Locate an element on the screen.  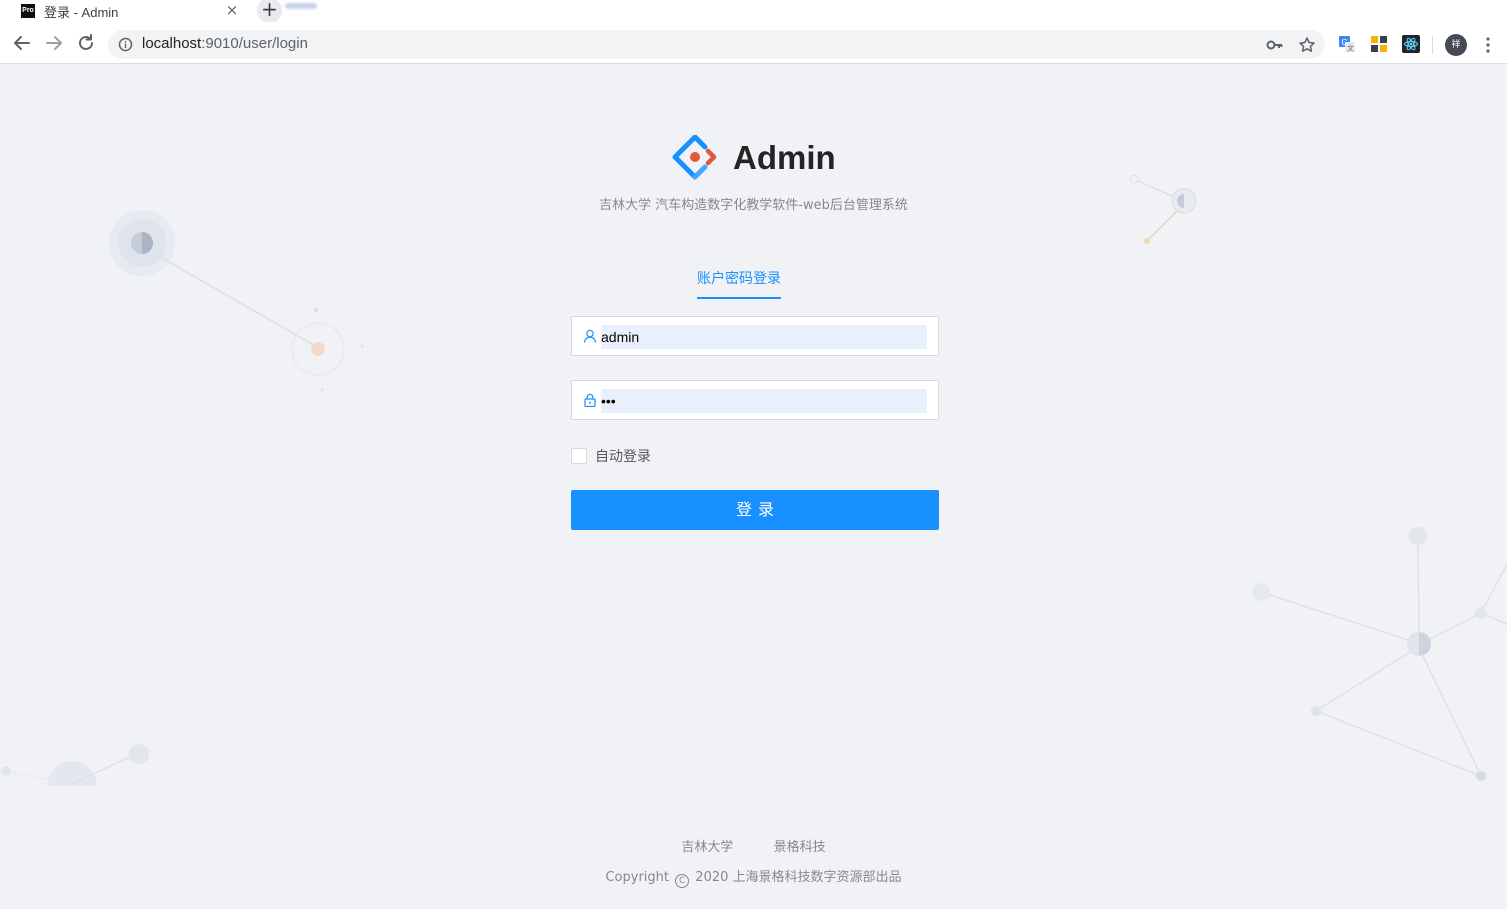
brand-header: Admin is located at coordinates (754, 158).